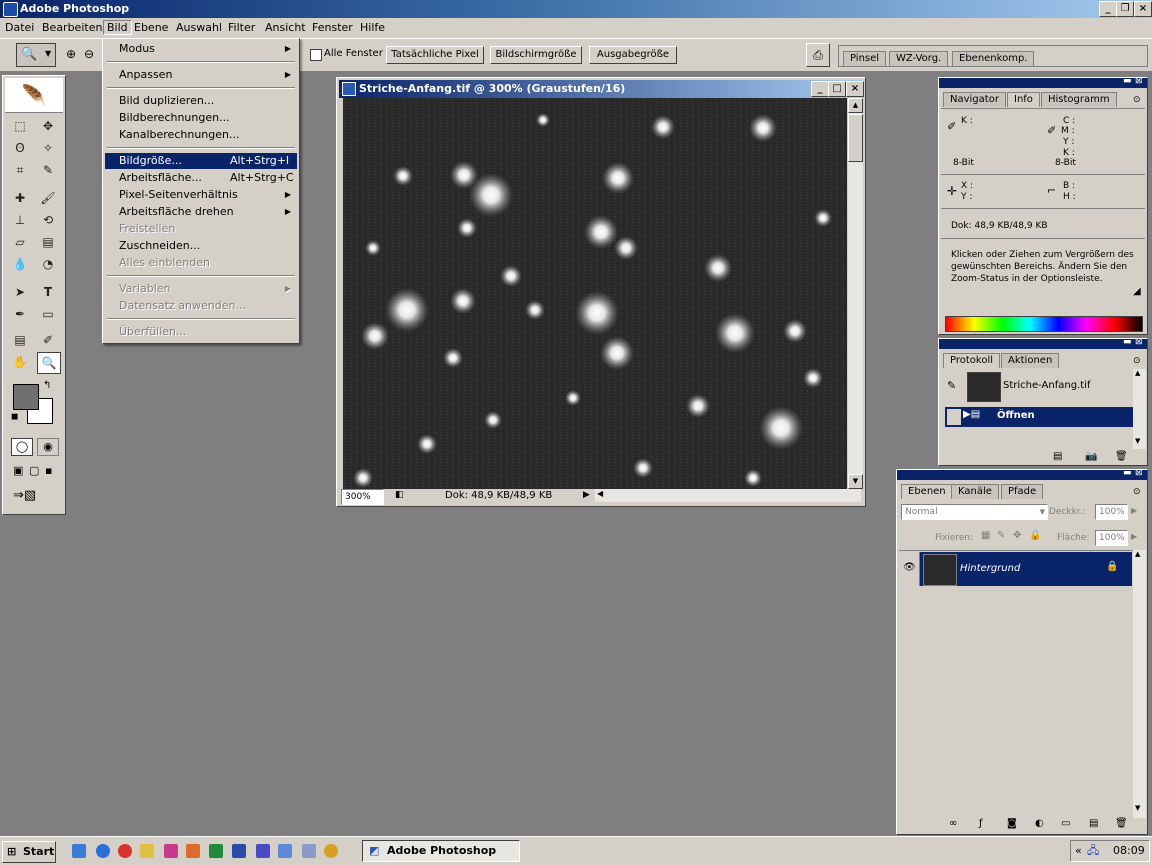  Describe the element at coordinates (48, 314) in the screenshot. I see `shape-icon: ▭` at that location.